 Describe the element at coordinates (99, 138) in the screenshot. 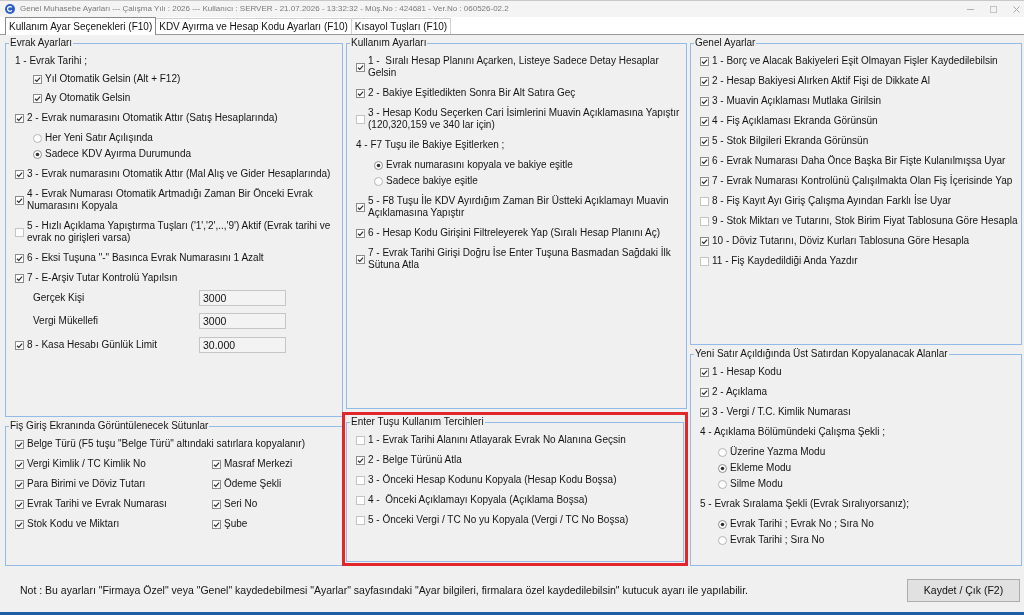

I see `radio-label: Her Yeni Satır Açılışında` at that location.